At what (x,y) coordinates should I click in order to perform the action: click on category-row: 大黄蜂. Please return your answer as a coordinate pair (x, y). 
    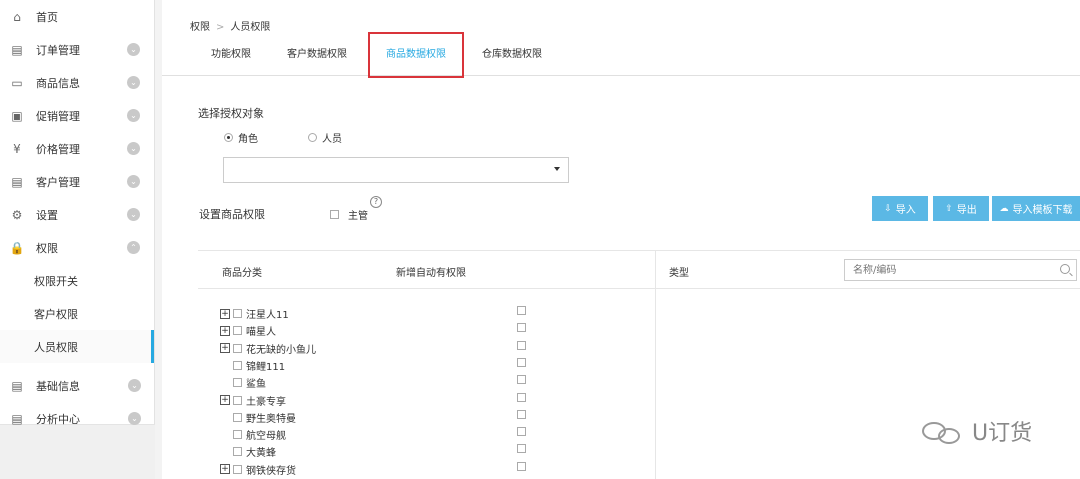
    Looking at the image, I should click on (248, 451).